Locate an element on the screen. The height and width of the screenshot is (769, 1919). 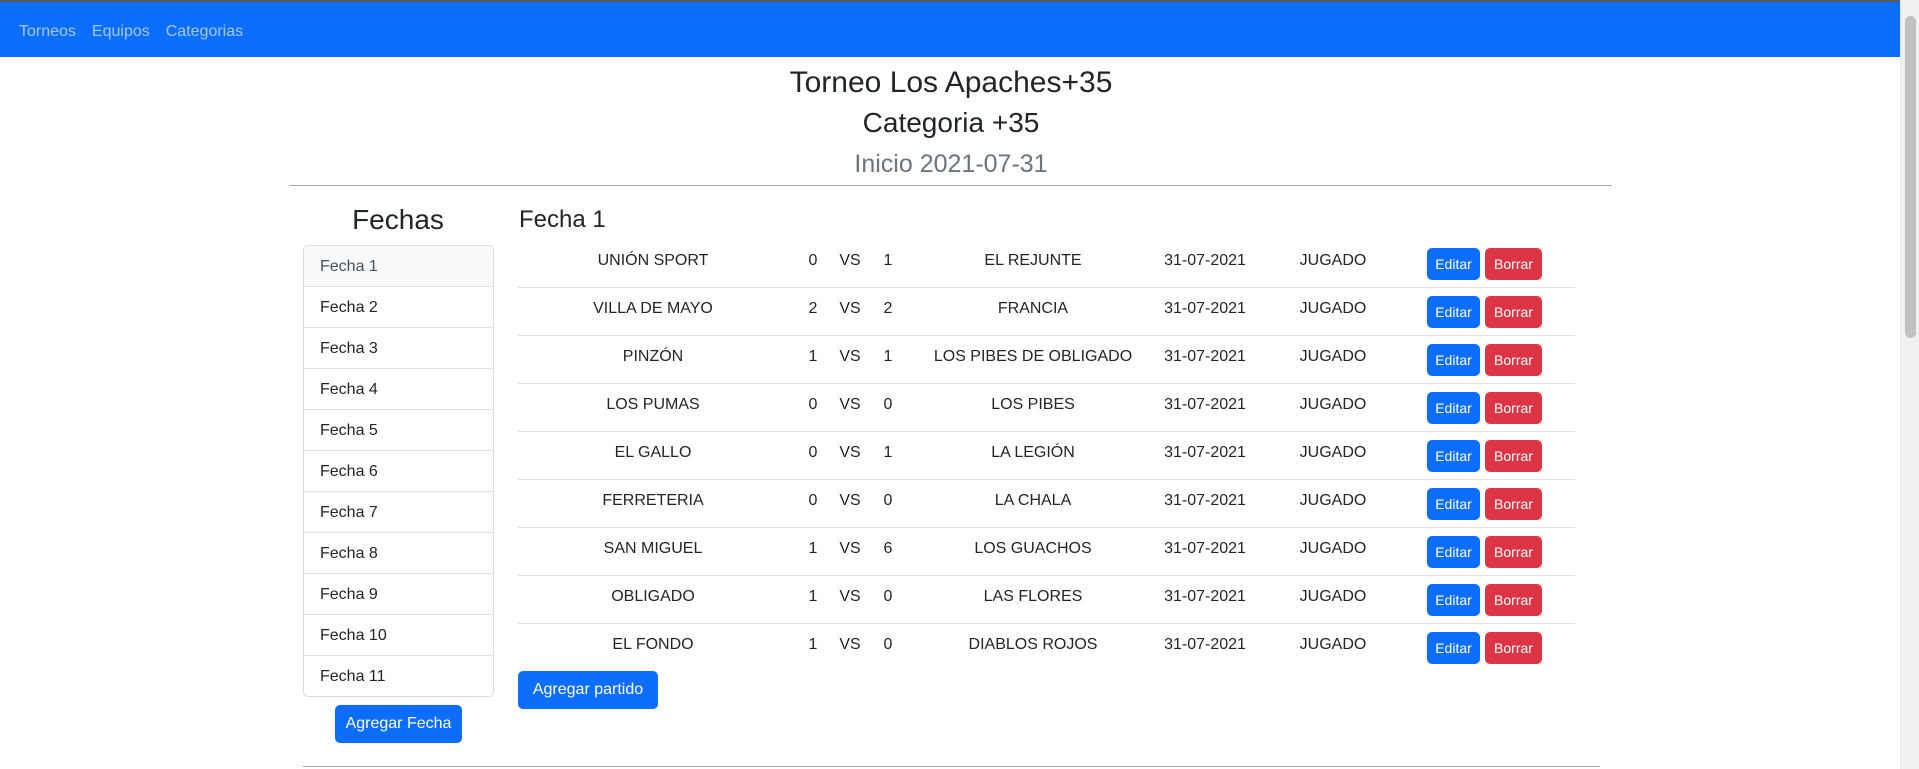
home-team: VILLA DE MAYO is located at coordinates (653, 308).